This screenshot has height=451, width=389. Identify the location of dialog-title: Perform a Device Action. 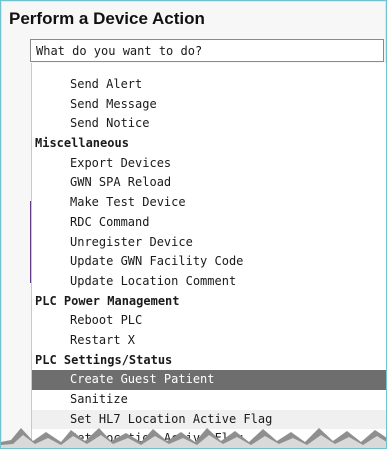
(107, 18).